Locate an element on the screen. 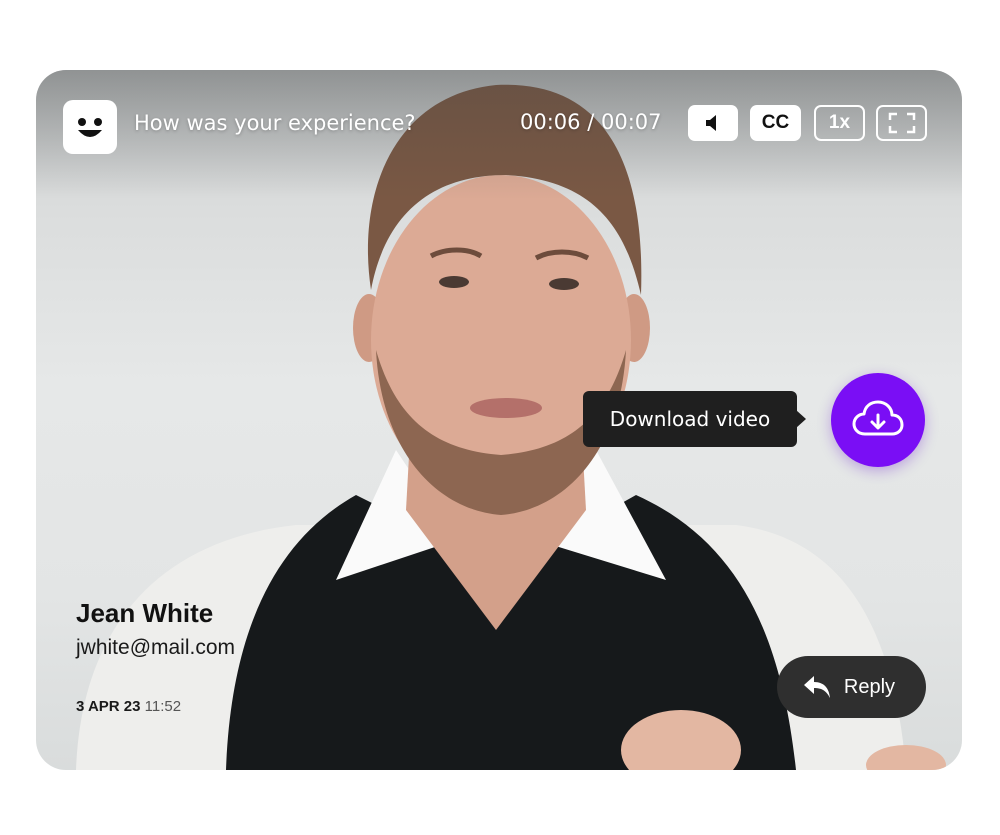 The image size is (1000, 835). fullscreen-button is located at coordinates (901, 123).